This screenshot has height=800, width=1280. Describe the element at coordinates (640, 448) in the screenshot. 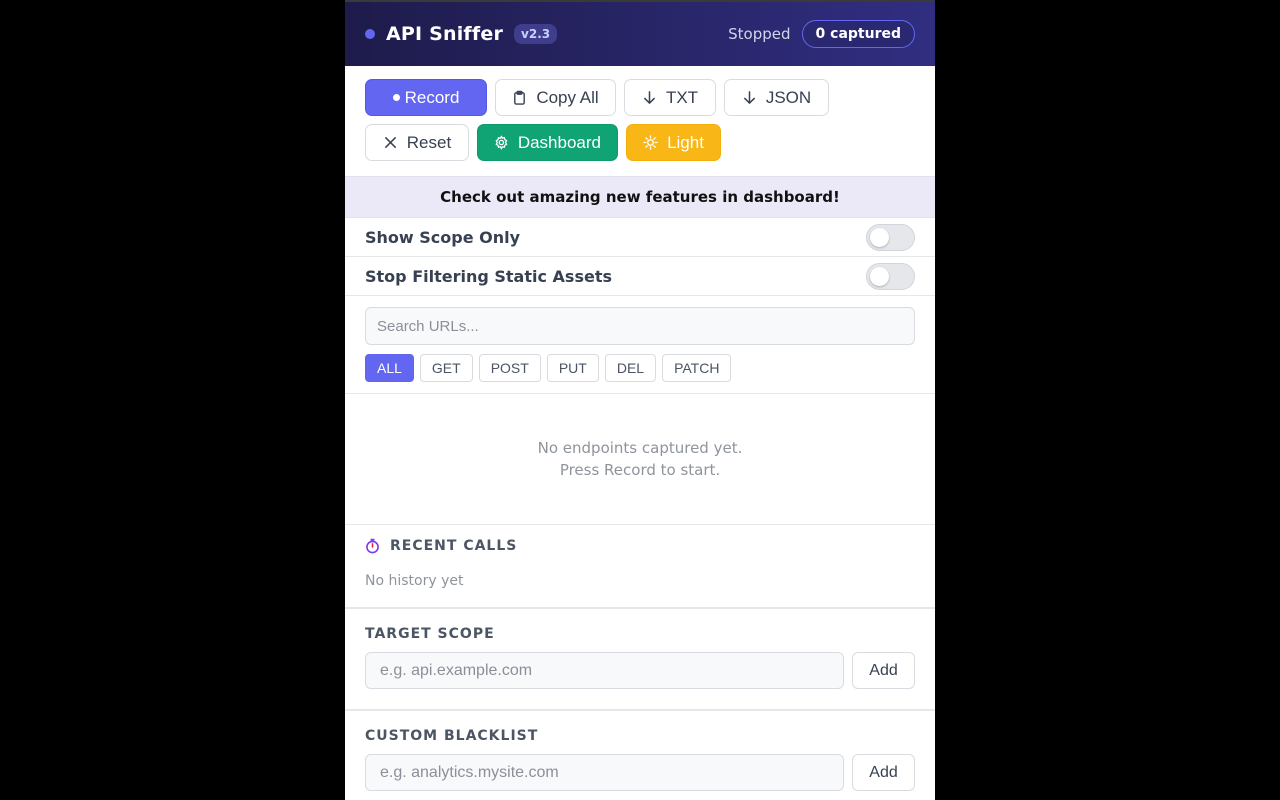

I see `empty-state-line1: No endpoints captured yet.` at that location.